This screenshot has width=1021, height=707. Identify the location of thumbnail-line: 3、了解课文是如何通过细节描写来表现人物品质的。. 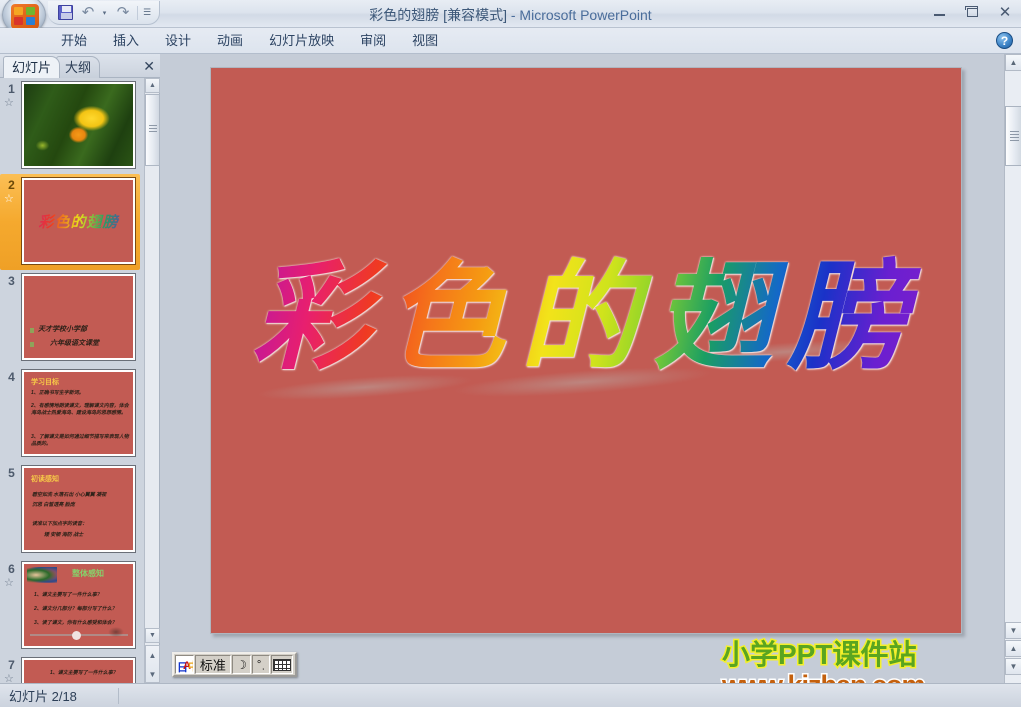
(80, 440).